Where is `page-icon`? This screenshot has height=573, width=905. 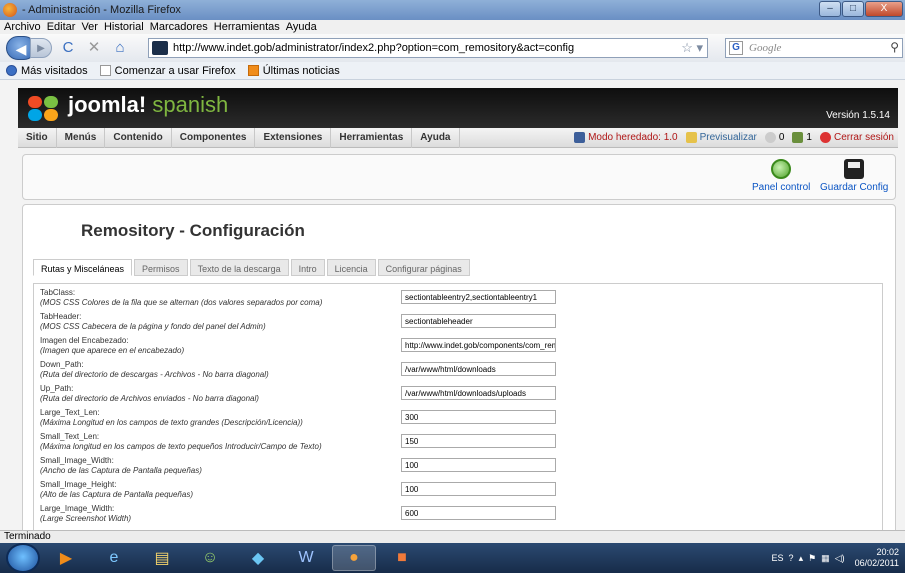 page-icon is located at coordinates (105, 70).